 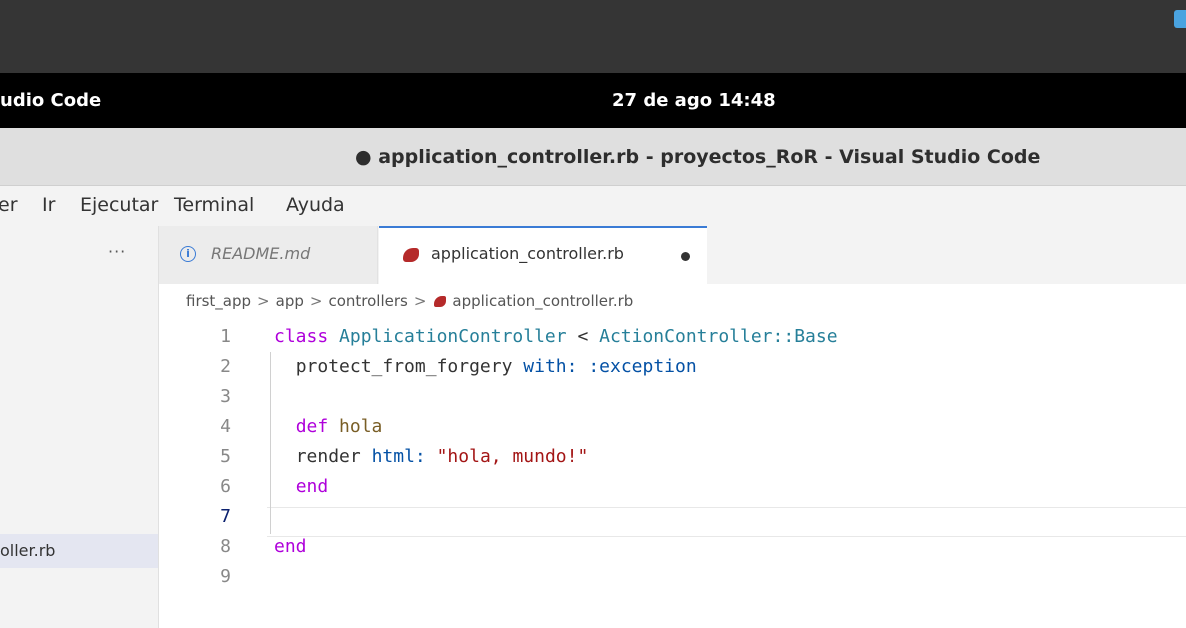 I want to click on code-token: with:, so click(x=550, y=366).